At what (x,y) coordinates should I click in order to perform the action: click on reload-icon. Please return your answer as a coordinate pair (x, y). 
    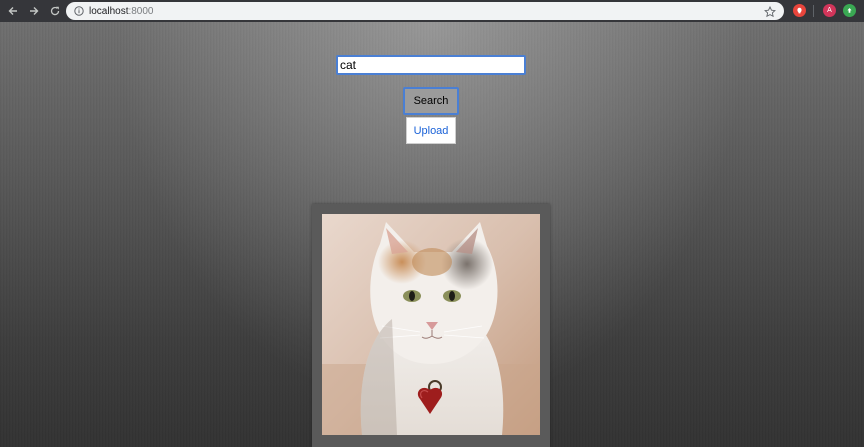
    Looking at the image, I should click on (55, 11).